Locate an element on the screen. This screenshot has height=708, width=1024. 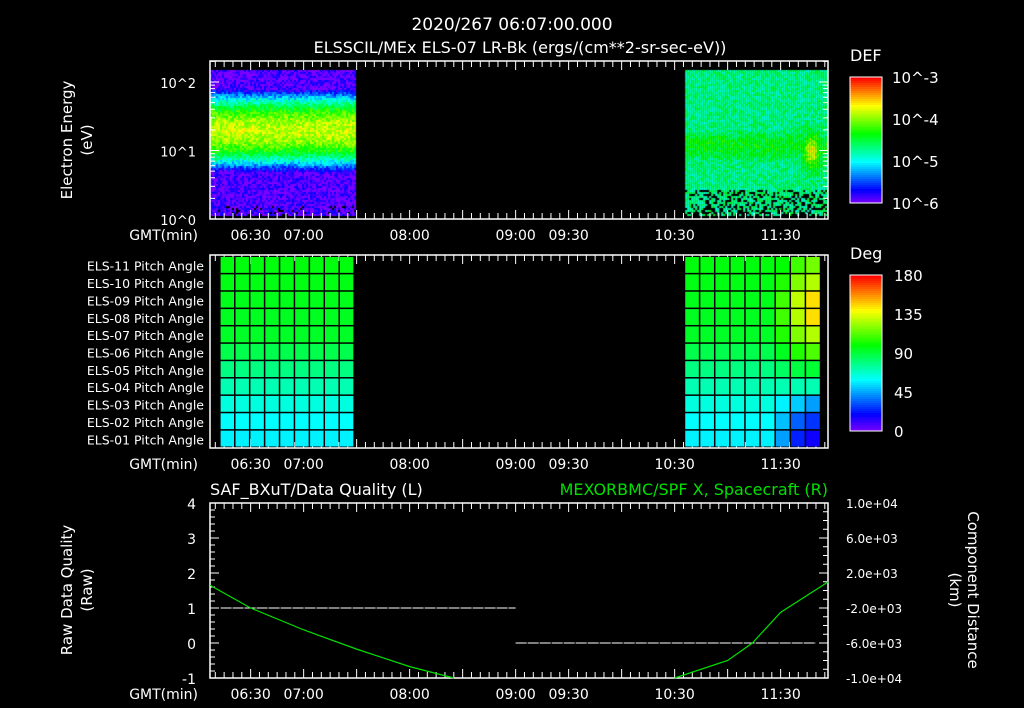
time-tick-label: 09:00 is located at coordinates (515, 695).